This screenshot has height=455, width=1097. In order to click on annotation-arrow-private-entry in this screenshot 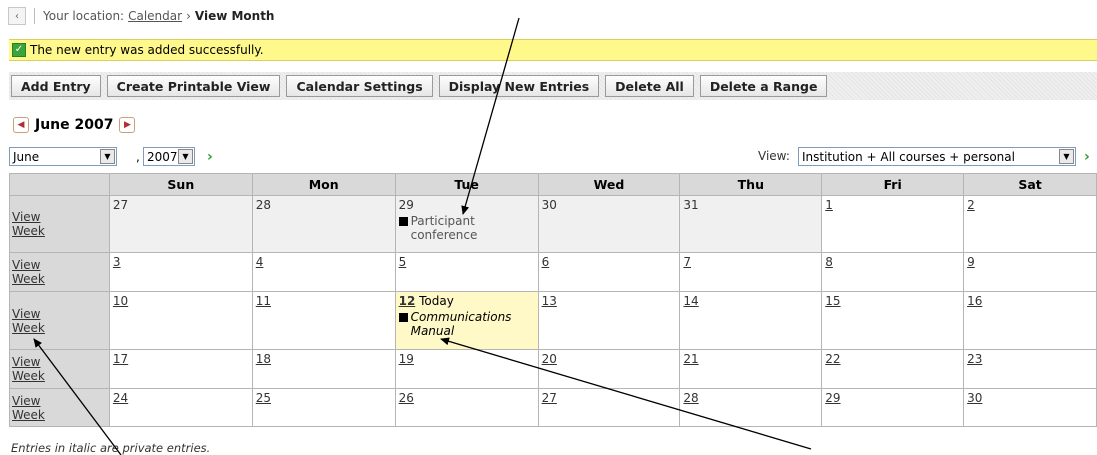, I will do `click(626, 393)`.